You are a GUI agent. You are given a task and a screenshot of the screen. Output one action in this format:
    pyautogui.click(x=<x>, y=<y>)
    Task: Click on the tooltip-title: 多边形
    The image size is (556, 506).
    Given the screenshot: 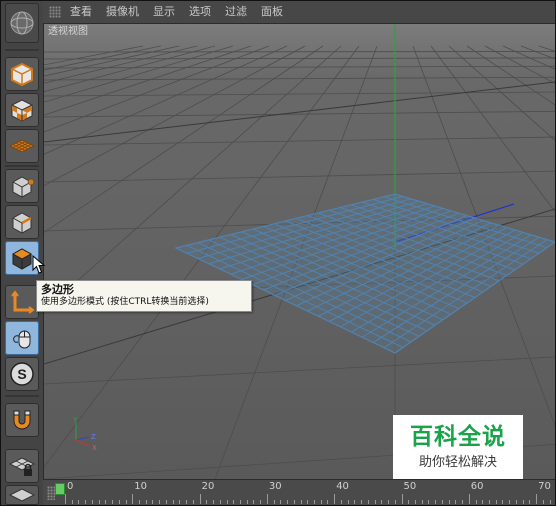 What is the action you would take?
    pyautogui.click(x=57, y=289)
    